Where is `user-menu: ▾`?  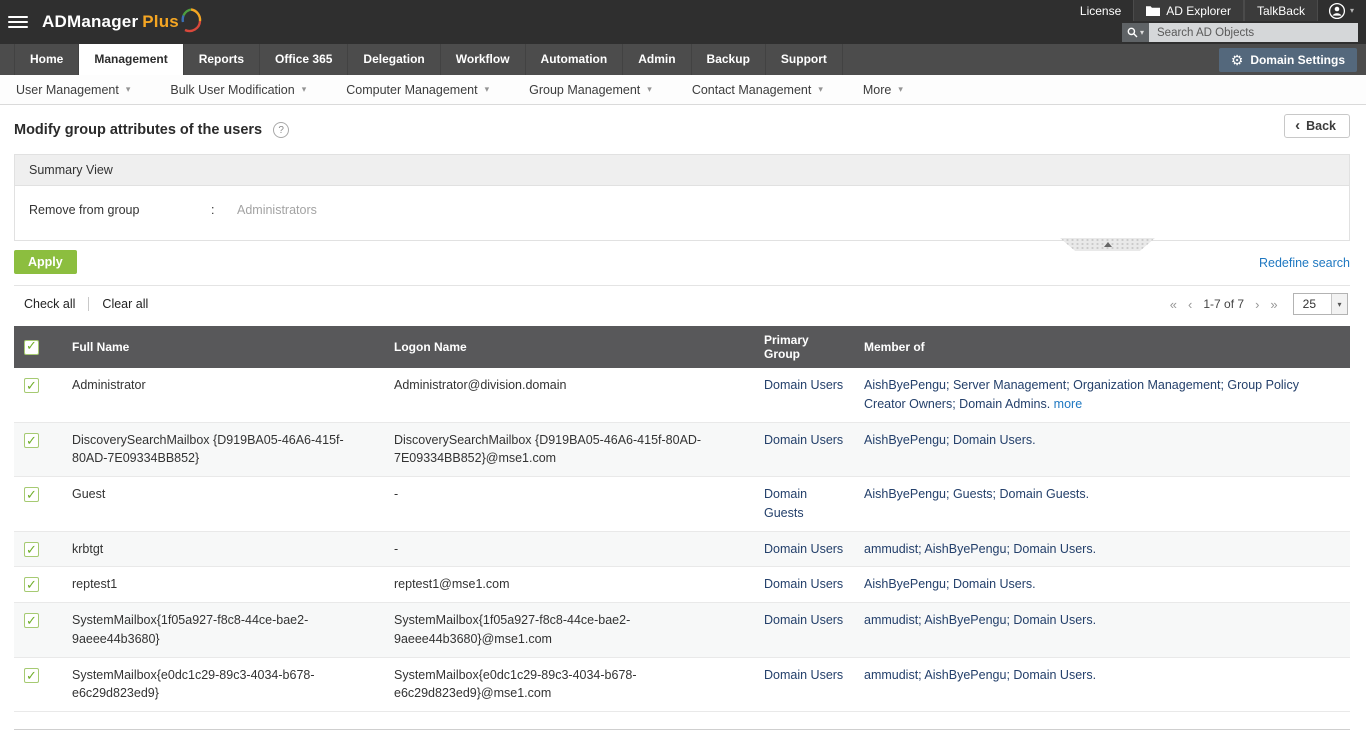 user-menu: ▾ is located at coordinates (1338, 10).